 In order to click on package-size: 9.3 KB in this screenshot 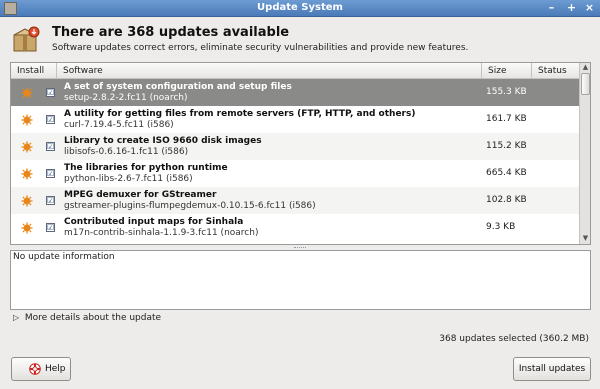, I will do `click(501, 227)`.